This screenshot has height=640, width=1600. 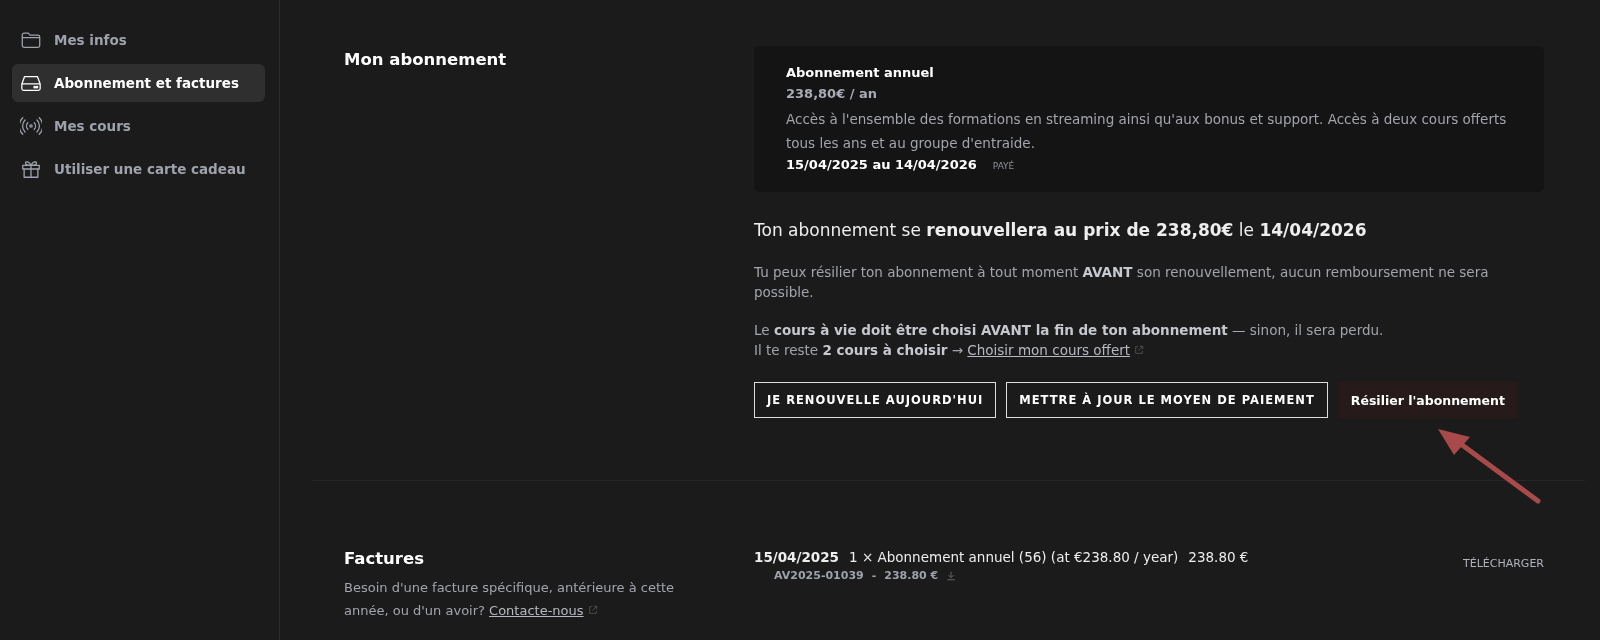 I want to click on download-link: TÉLÉCHARGER, so click(x=1503, y=563).